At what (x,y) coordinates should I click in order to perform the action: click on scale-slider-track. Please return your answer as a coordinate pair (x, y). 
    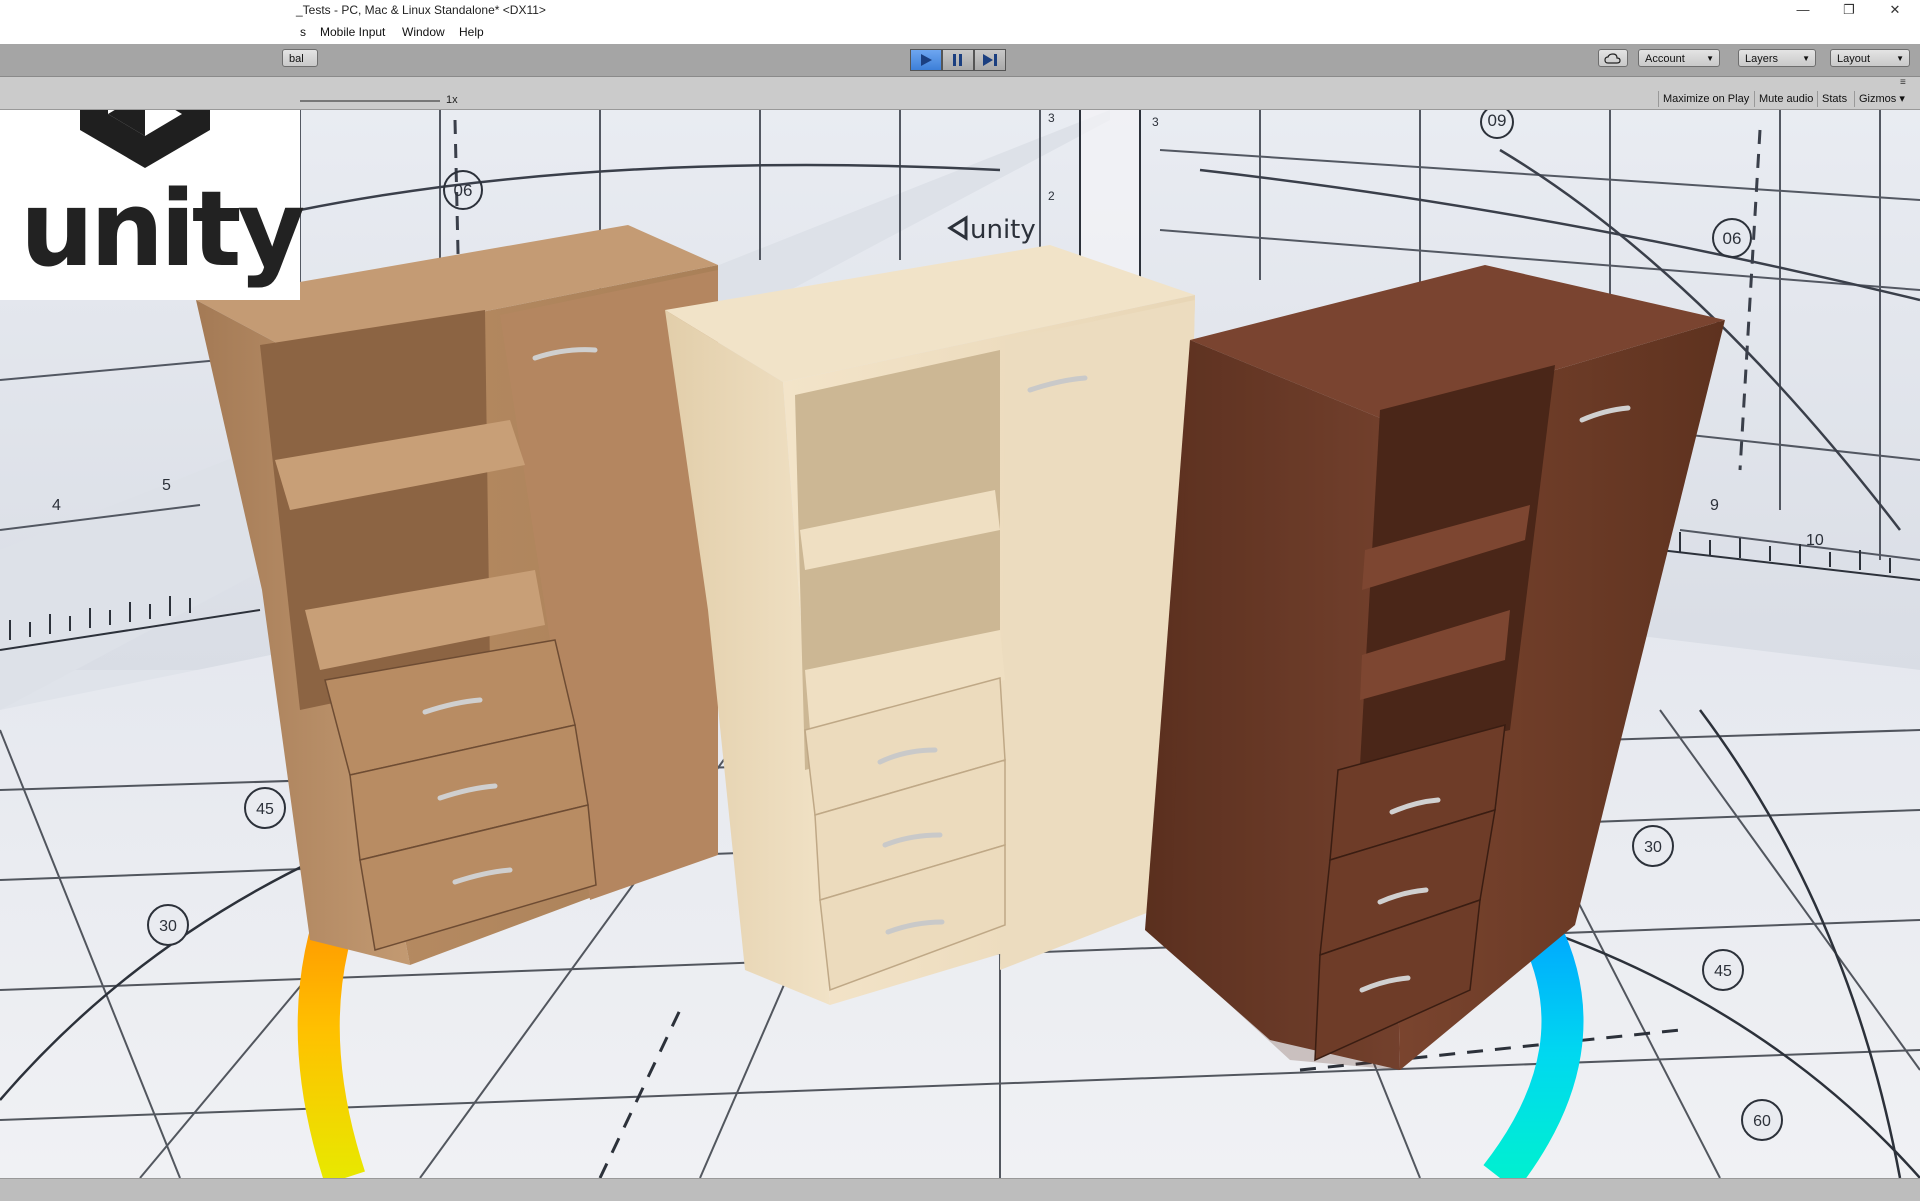
    Looking at the image, I should click on (370, 101).